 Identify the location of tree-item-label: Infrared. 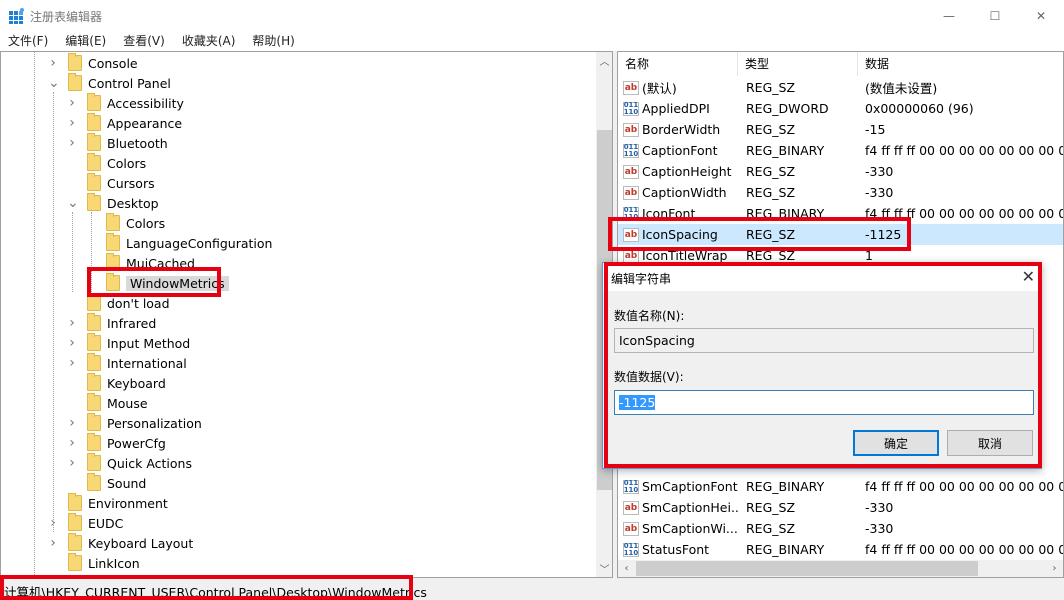
(132, 323).